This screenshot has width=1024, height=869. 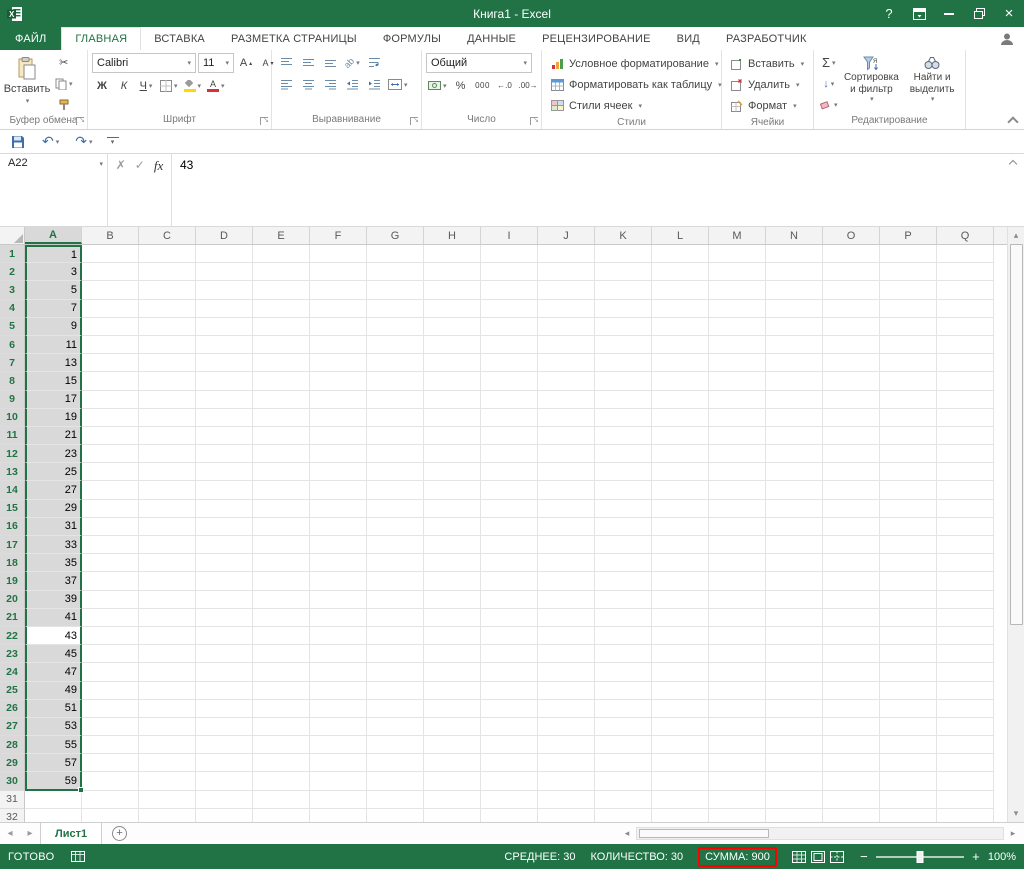 What do you see at coordinates (216, 63) in the screenshot?
I see `font-size-combo: 11 ▾` at bounding box center [216, 63].